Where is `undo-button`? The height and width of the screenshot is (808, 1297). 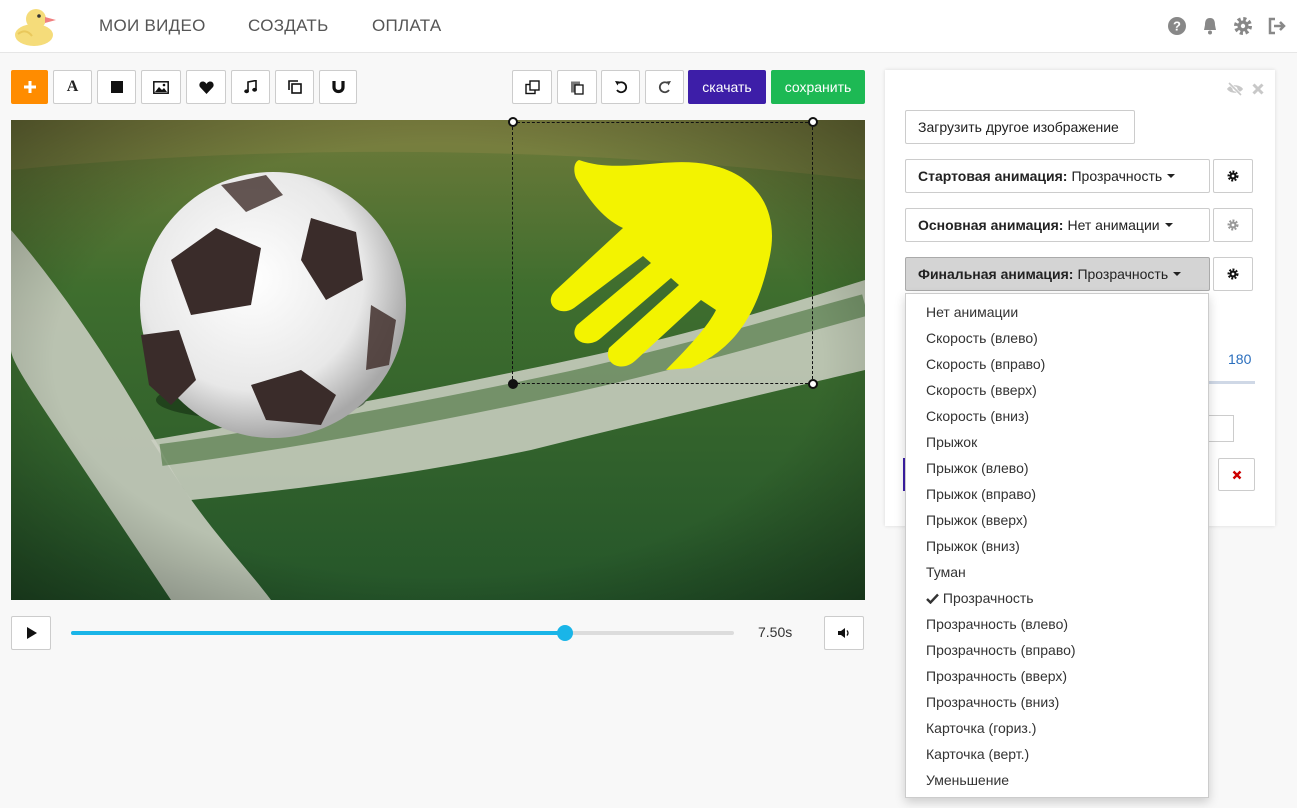
undo-button is located at coordinates (620, 87).